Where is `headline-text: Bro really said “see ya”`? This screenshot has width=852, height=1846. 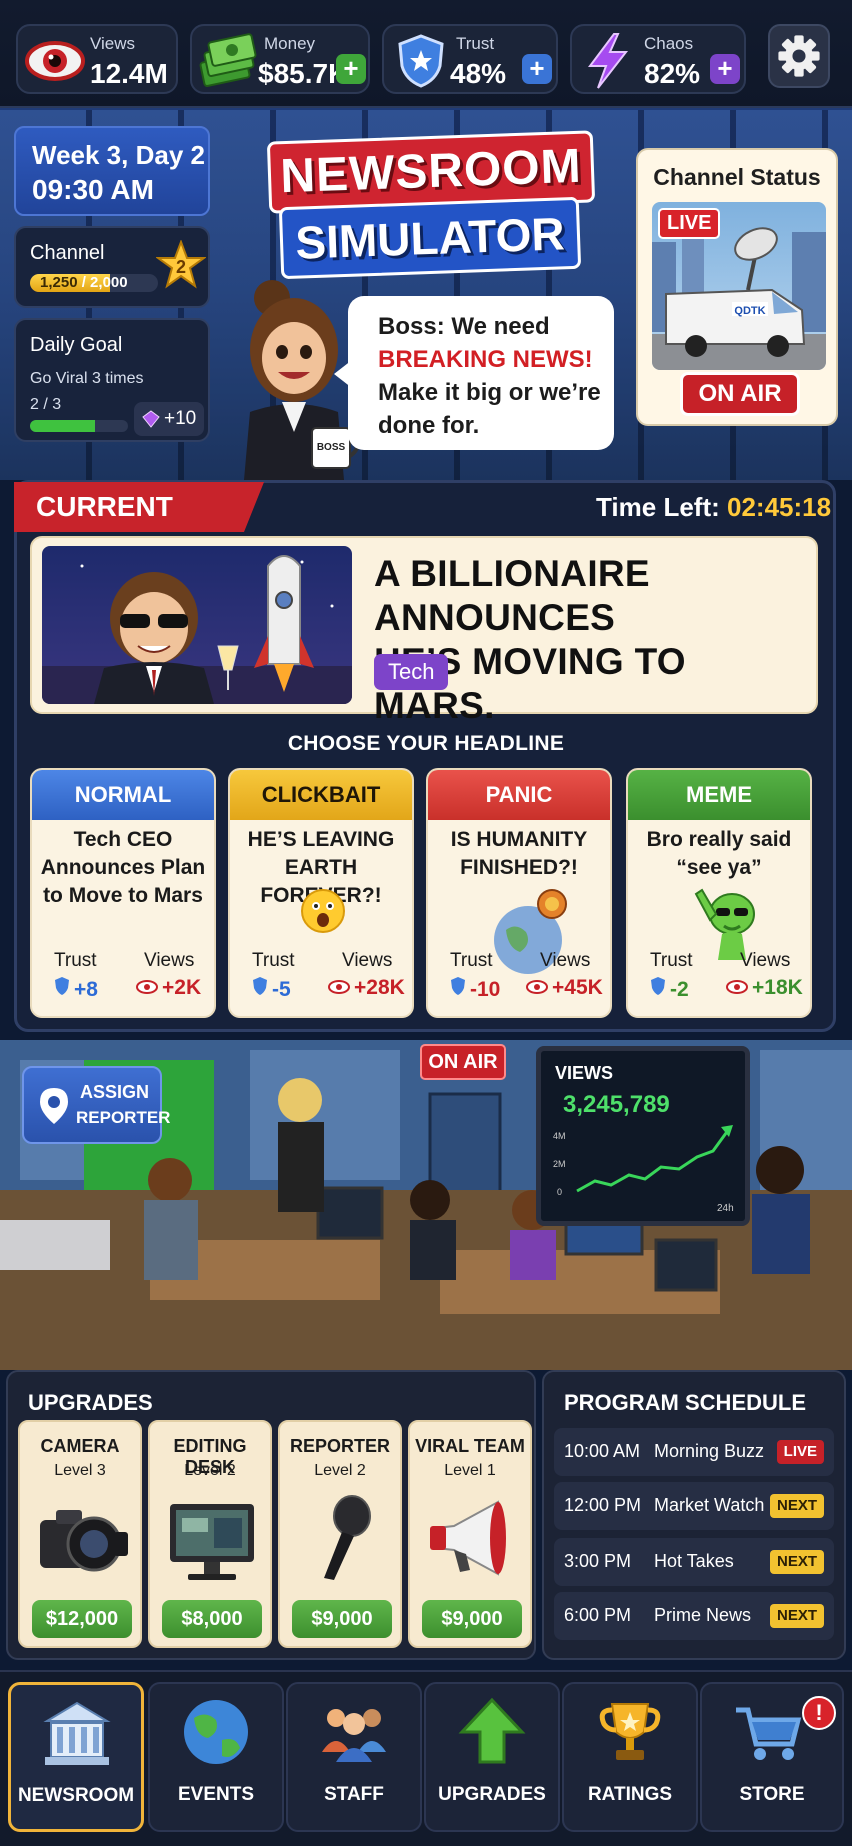 headline-text: Bro really said “see ya” is located at coordinates (719, 853).